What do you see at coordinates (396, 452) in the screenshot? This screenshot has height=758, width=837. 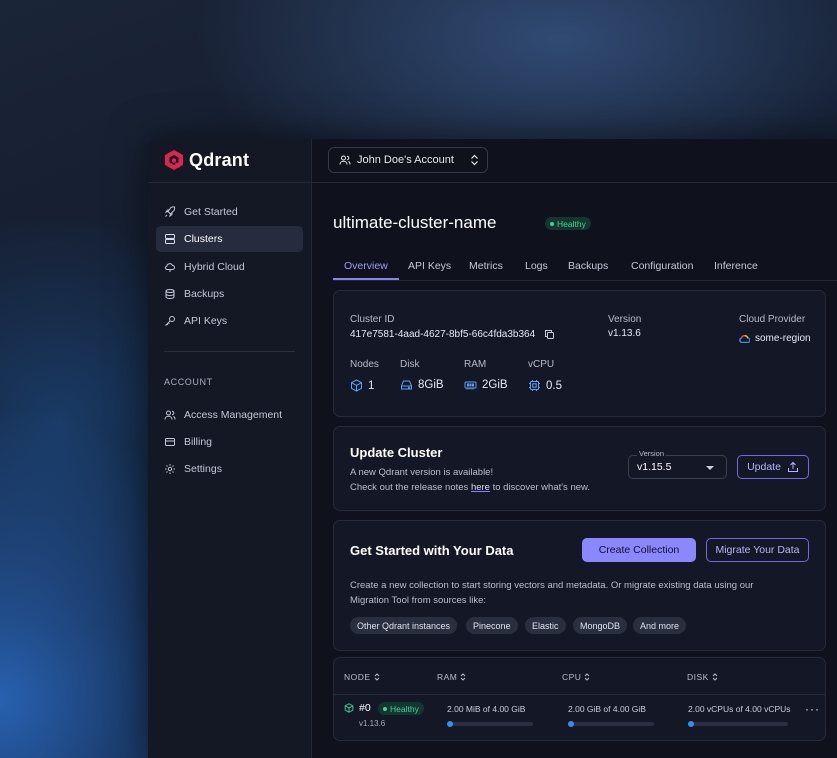 I see `update-cluster-title: Update Cluster` at bounding box center [396, 452].